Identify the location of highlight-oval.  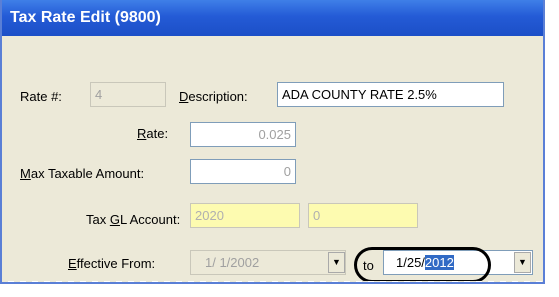
(422, 264).